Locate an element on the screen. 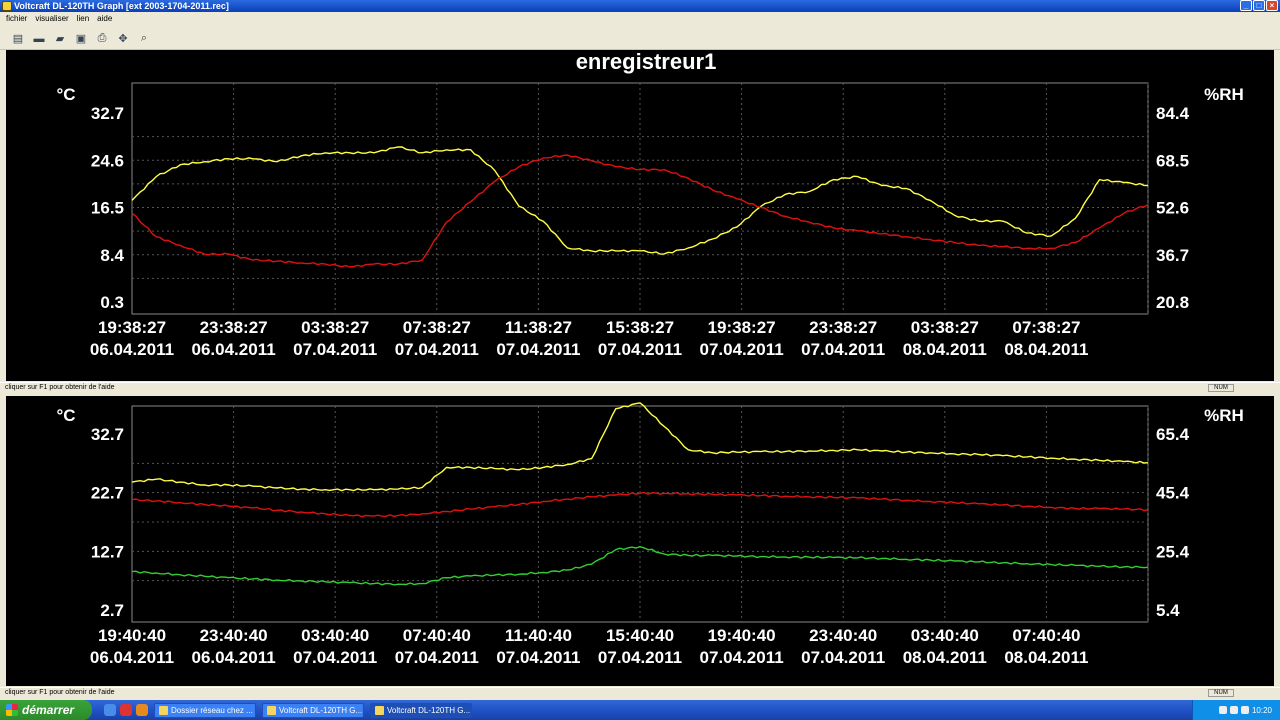  y2-tick-label: 20.8 is located at coordinates (1172, 302).